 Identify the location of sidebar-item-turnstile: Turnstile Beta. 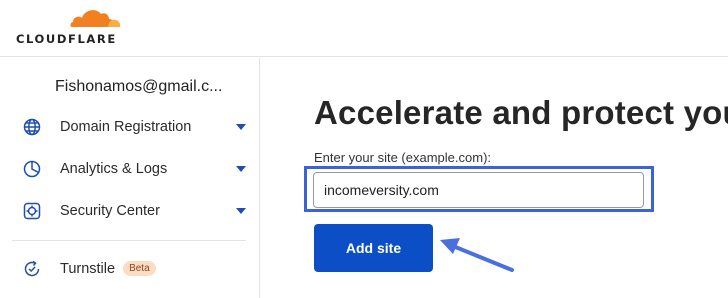
(129, 269).